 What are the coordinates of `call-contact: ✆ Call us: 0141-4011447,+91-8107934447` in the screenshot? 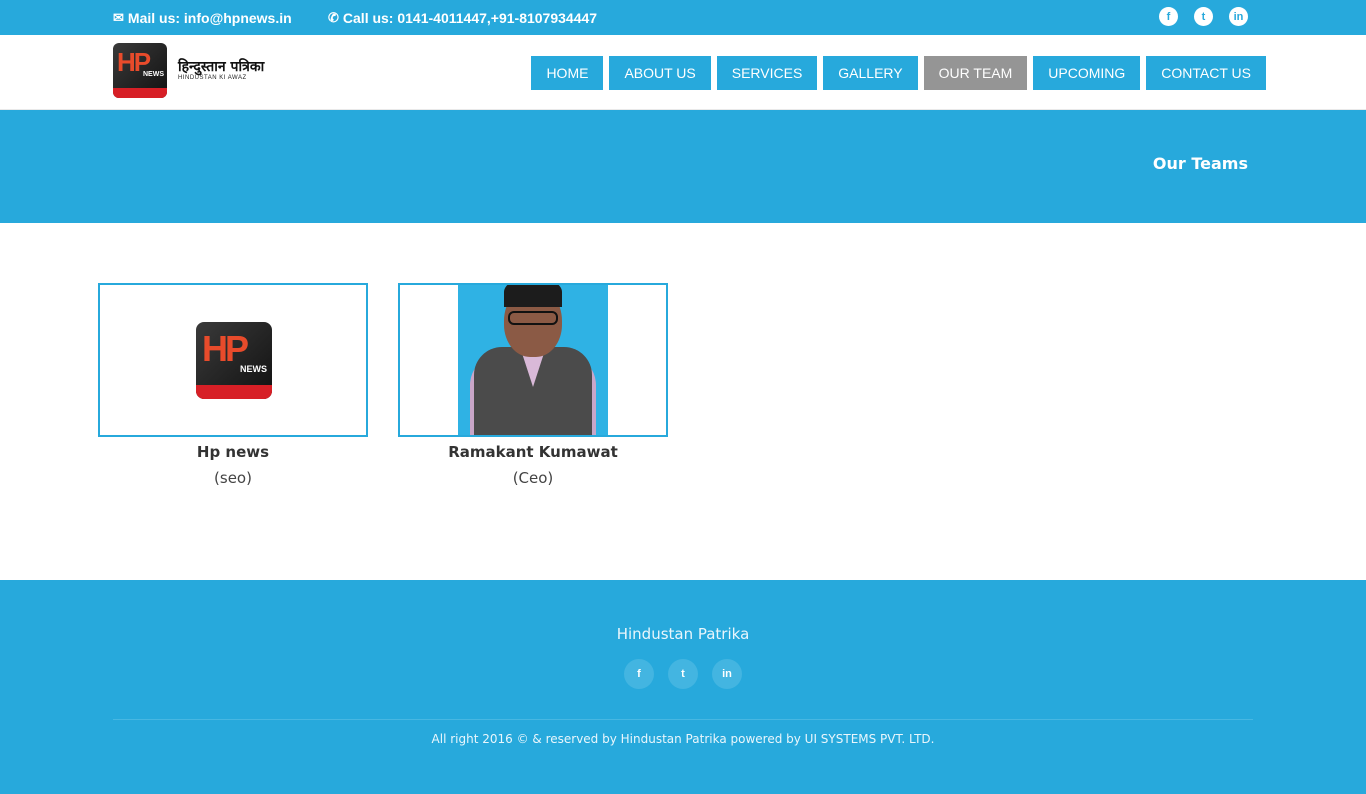 It's located at (462, 17).